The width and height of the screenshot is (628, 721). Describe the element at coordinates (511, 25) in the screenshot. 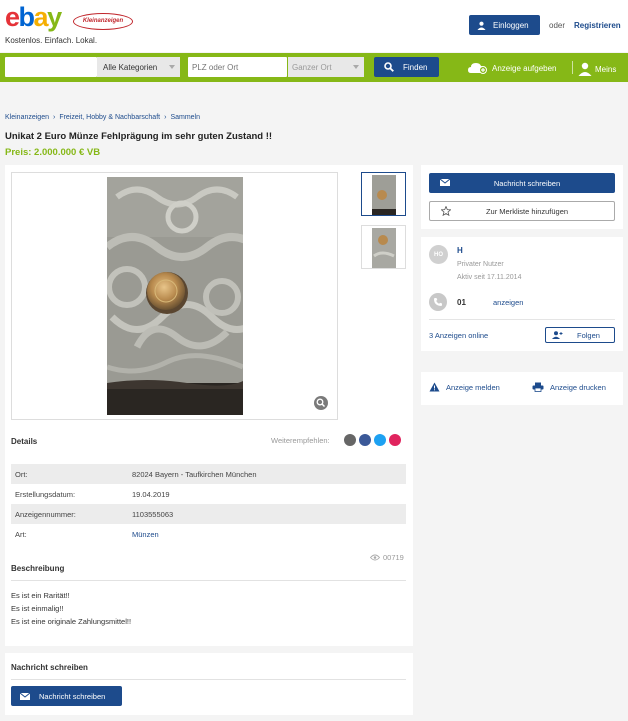

I see `login-label: Einloggen` at that location.